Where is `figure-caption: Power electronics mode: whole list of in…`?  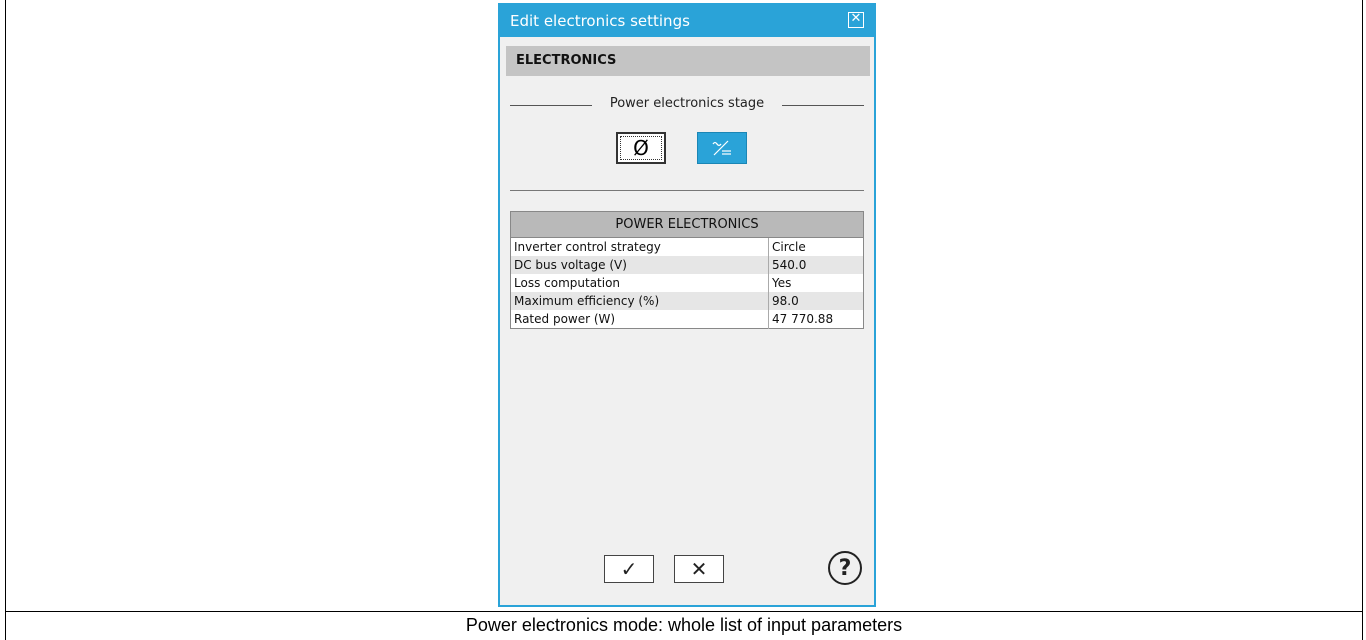
figure-caption: Power electronics mode: whole list of in… is located at coordinates (684, 625).